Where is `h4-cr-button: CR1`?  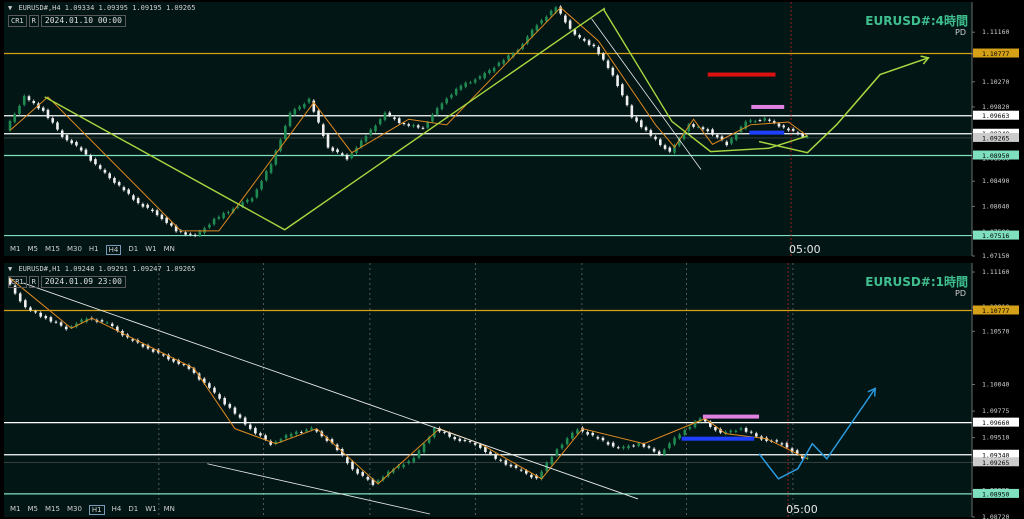
h4-cr-button: CR1 is located at coordinates (17, 21).